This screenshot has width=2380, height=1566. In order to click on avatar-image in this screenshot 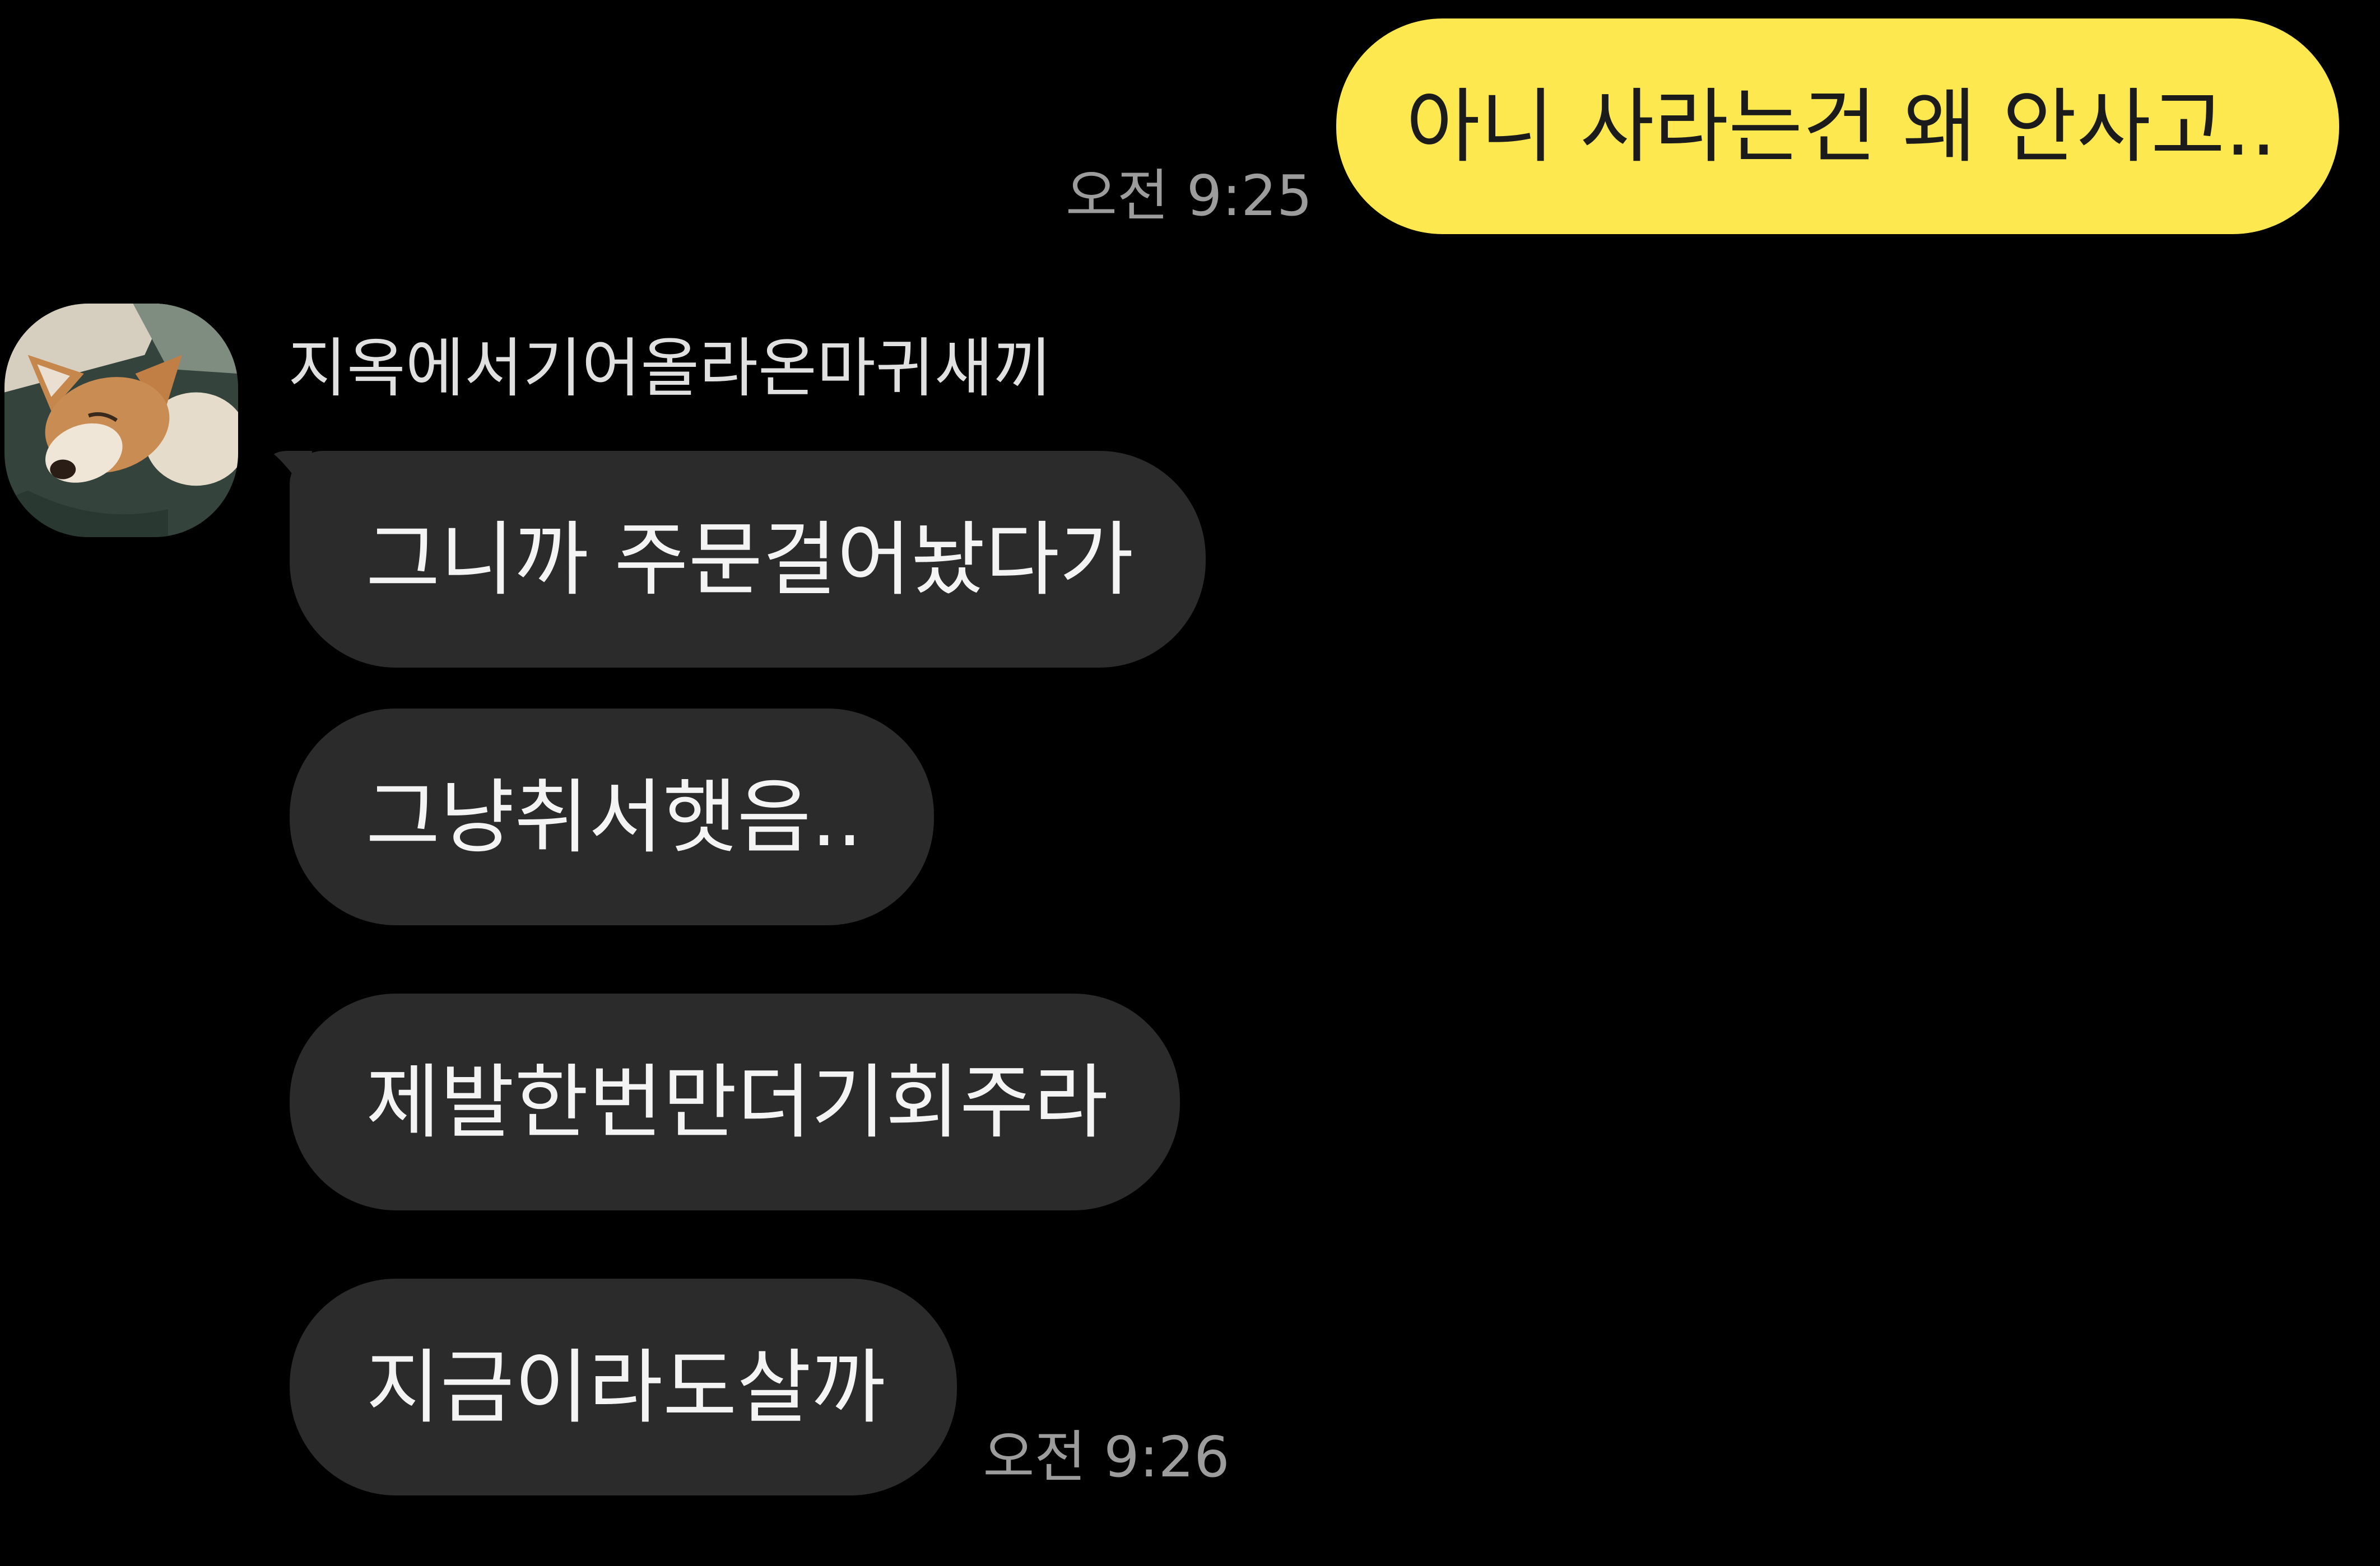, I will do `click(121, 420)`.